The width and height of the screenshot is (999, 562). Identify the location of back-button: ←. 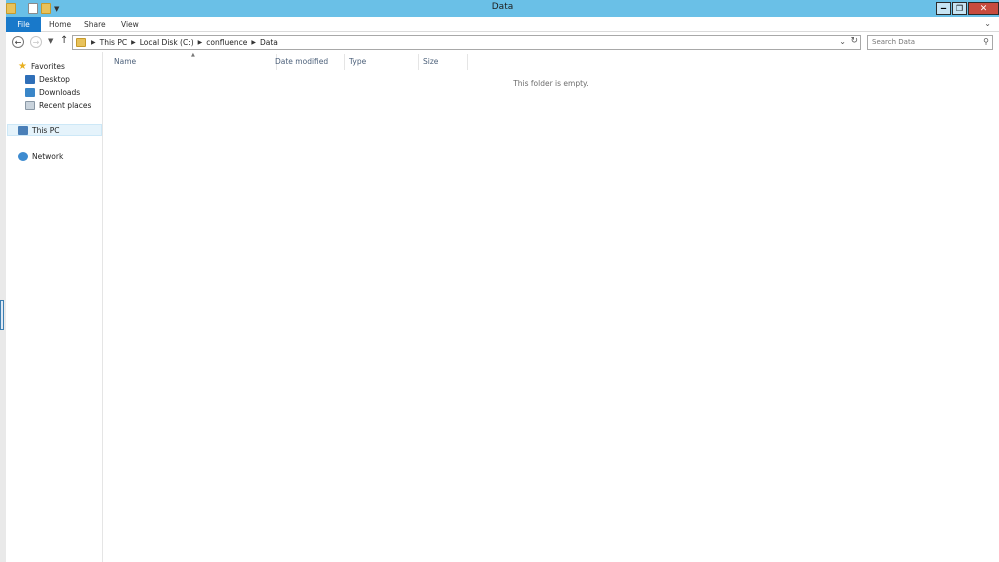
(18, 42).